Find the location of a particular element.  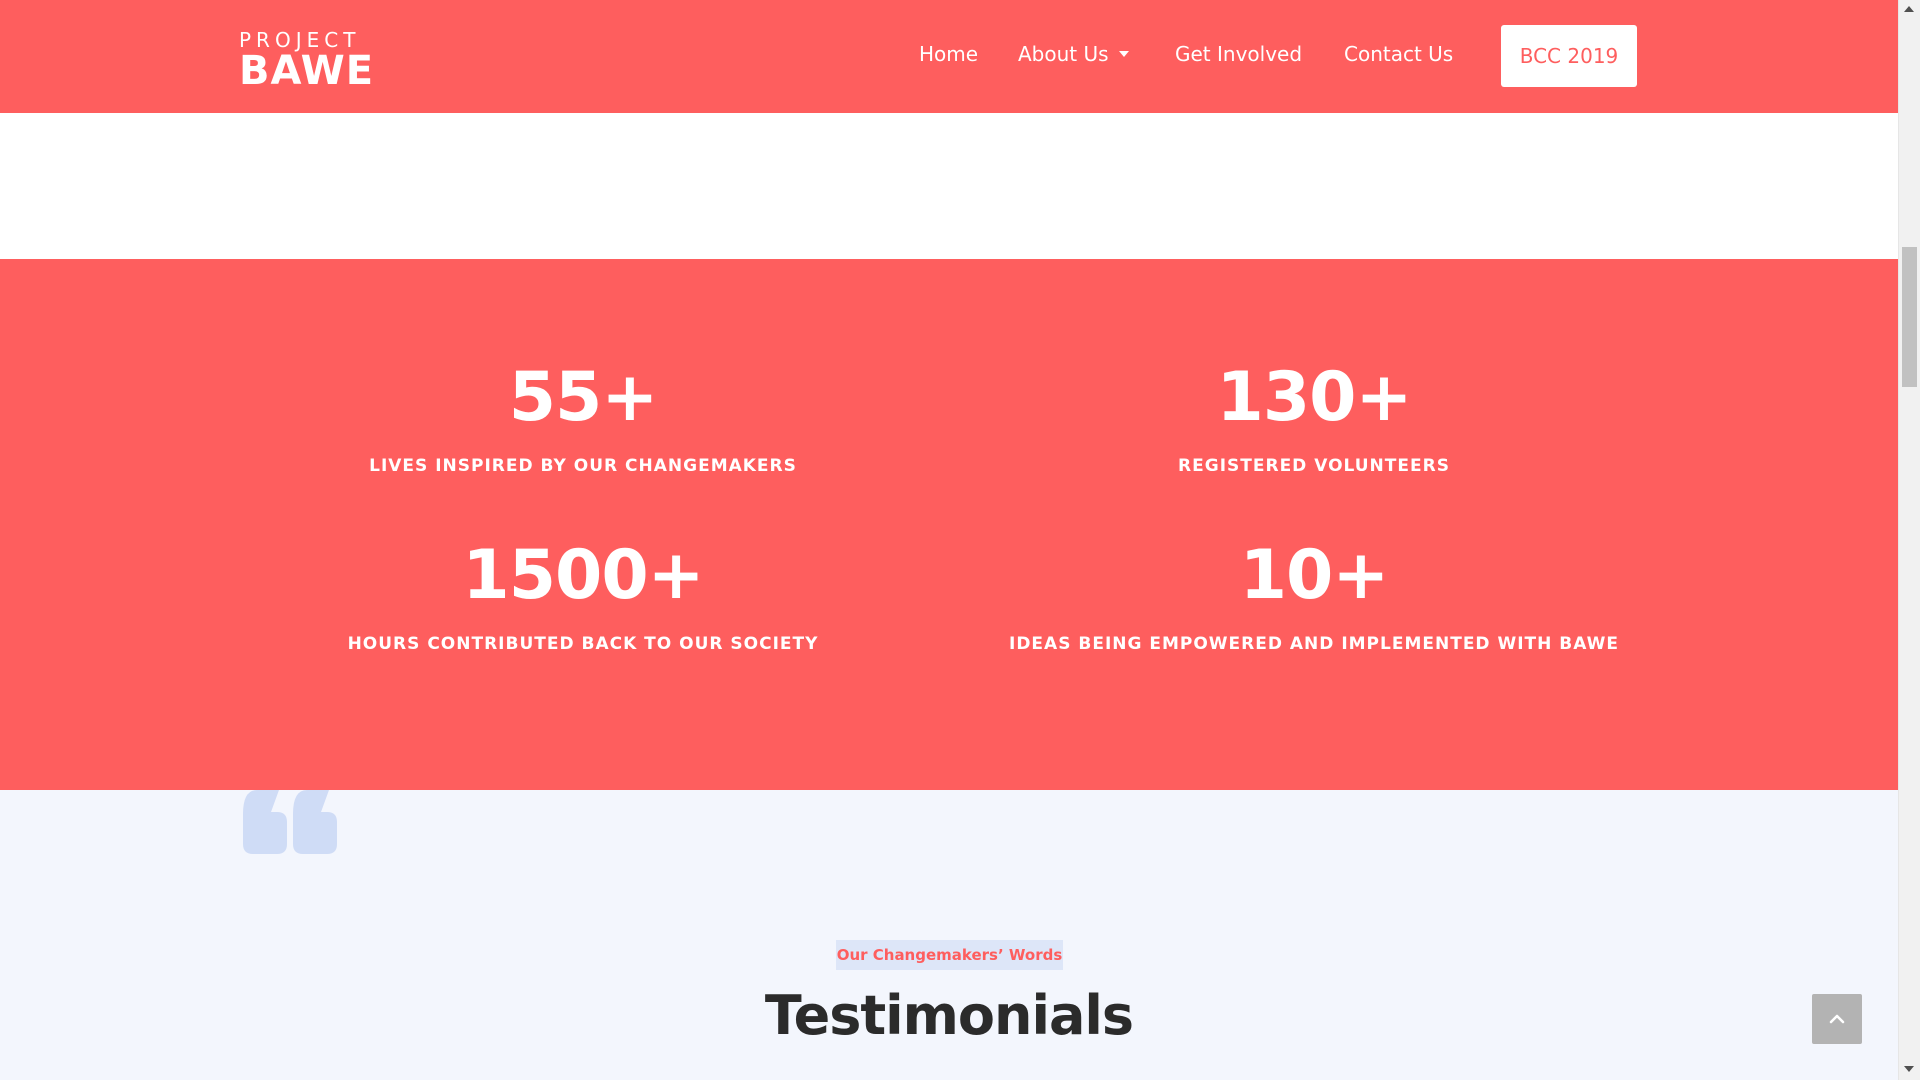

nav-link-get-involved: Get Involved is located at coordinates (1238, 54).